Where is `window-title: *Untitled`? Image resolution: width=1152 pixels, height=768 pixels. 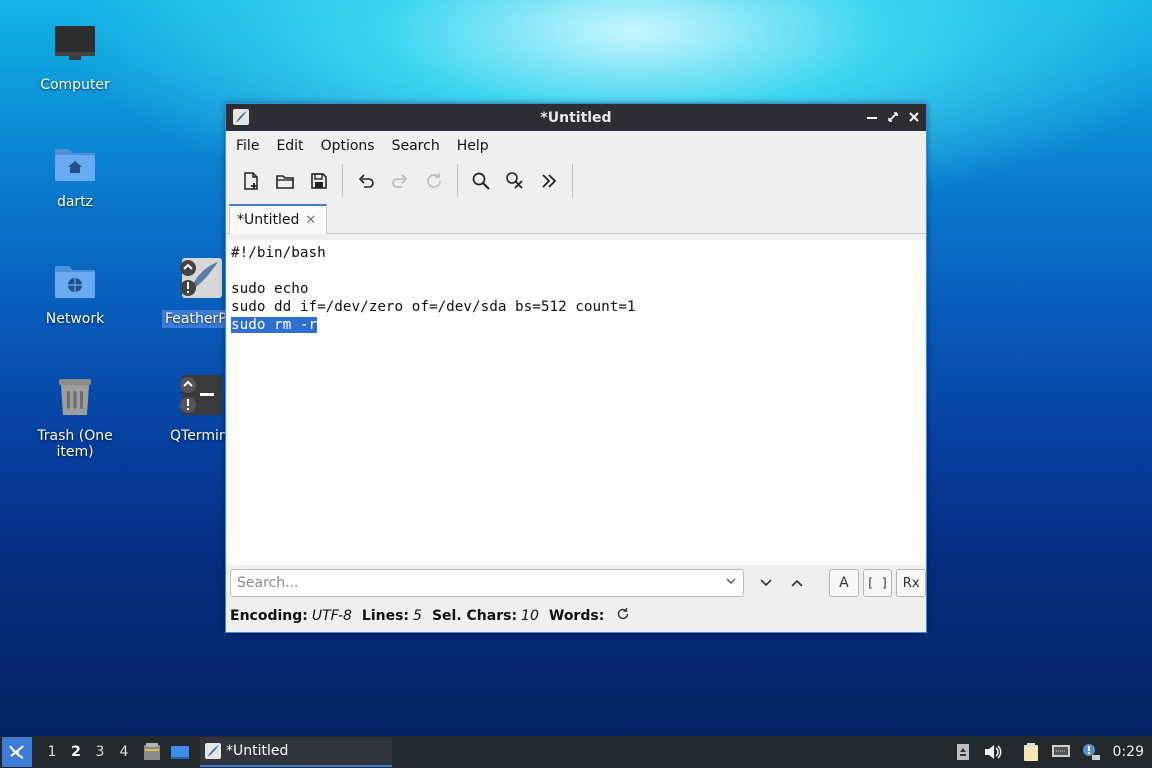 window-title: *Untitled is located at coordinates (576, 117).